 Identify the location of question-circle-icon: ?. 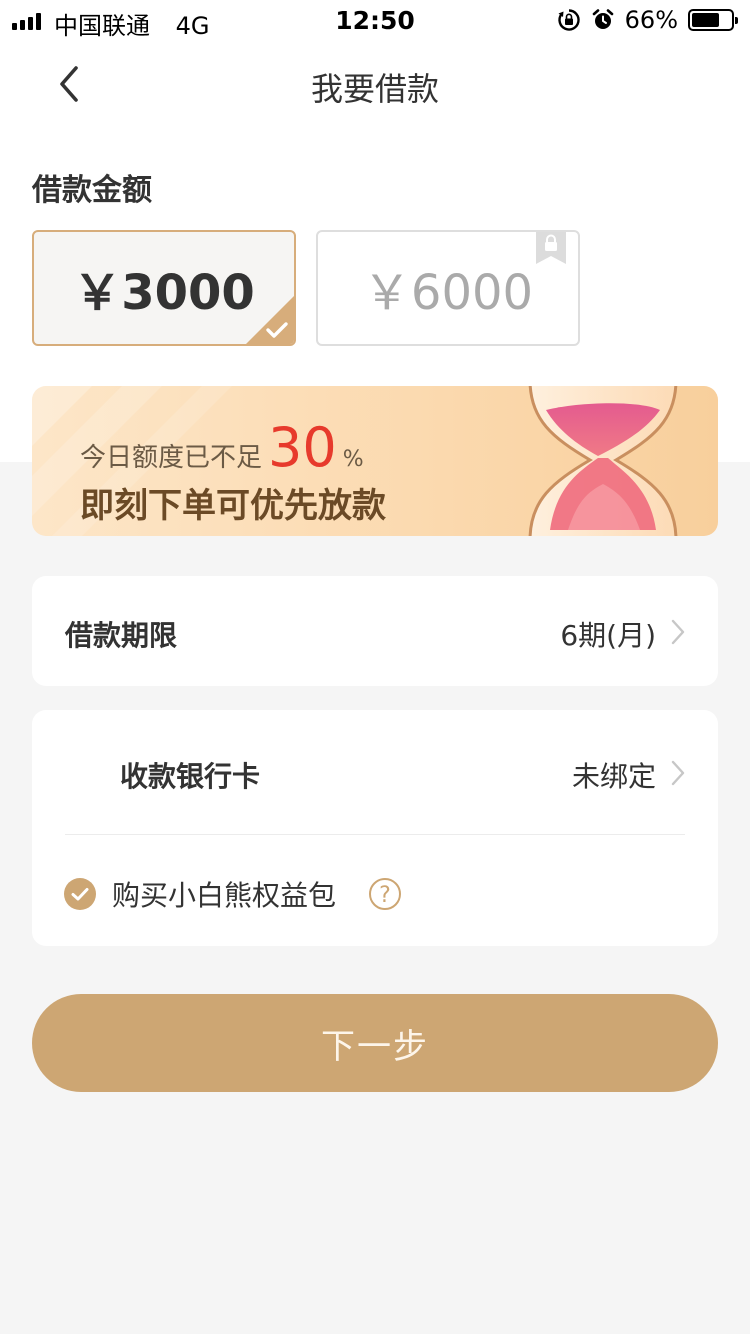
(385, 894).